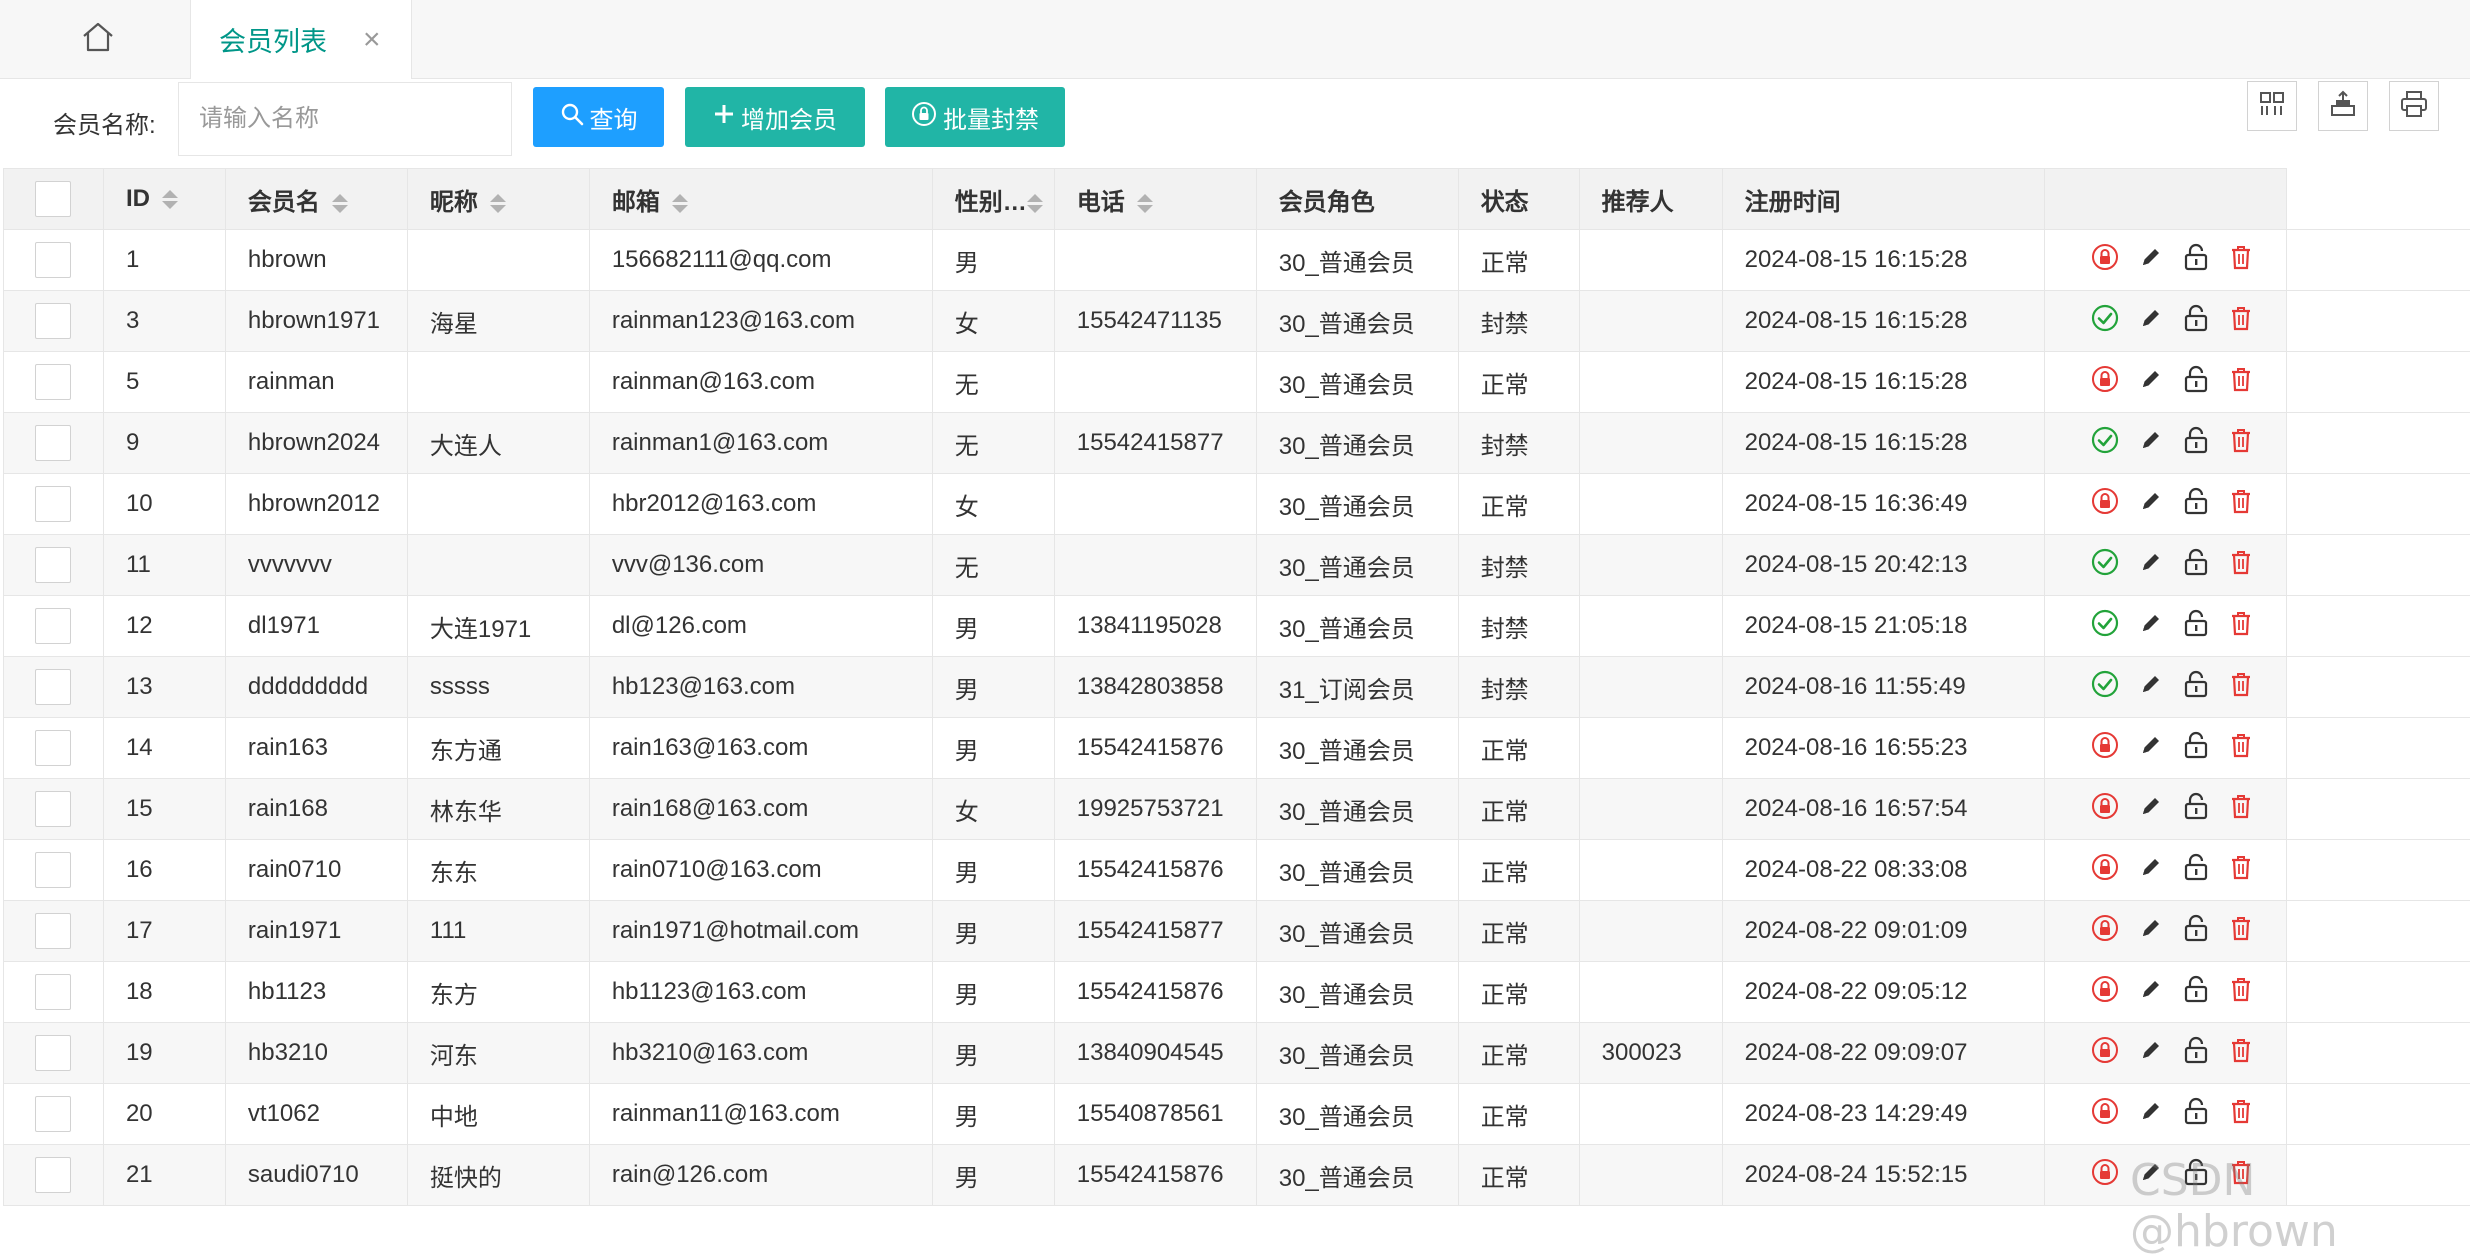 Image resolution: width=2470 pixels, height=1257 pixels. I want to click on col-nickname: 昵称, so click(498, 199).